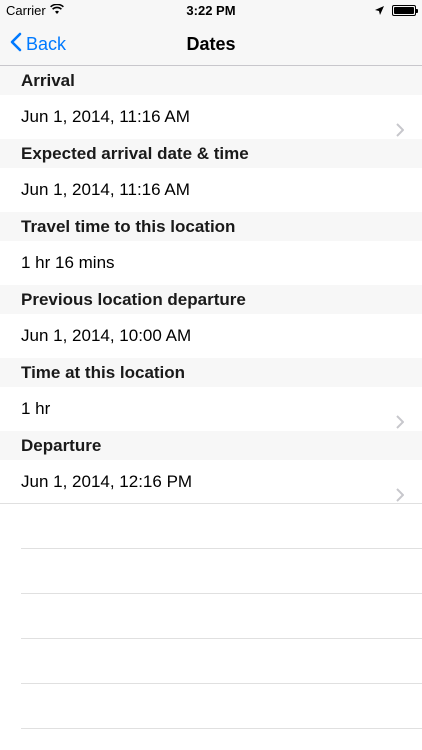 The image size is (422, 750). What do you see at coordinates (211, 336) in the screenshot?
I see `row-previous-departure: Jun 1, 2014, 10:00 AM` at bounding box center [211, 336].